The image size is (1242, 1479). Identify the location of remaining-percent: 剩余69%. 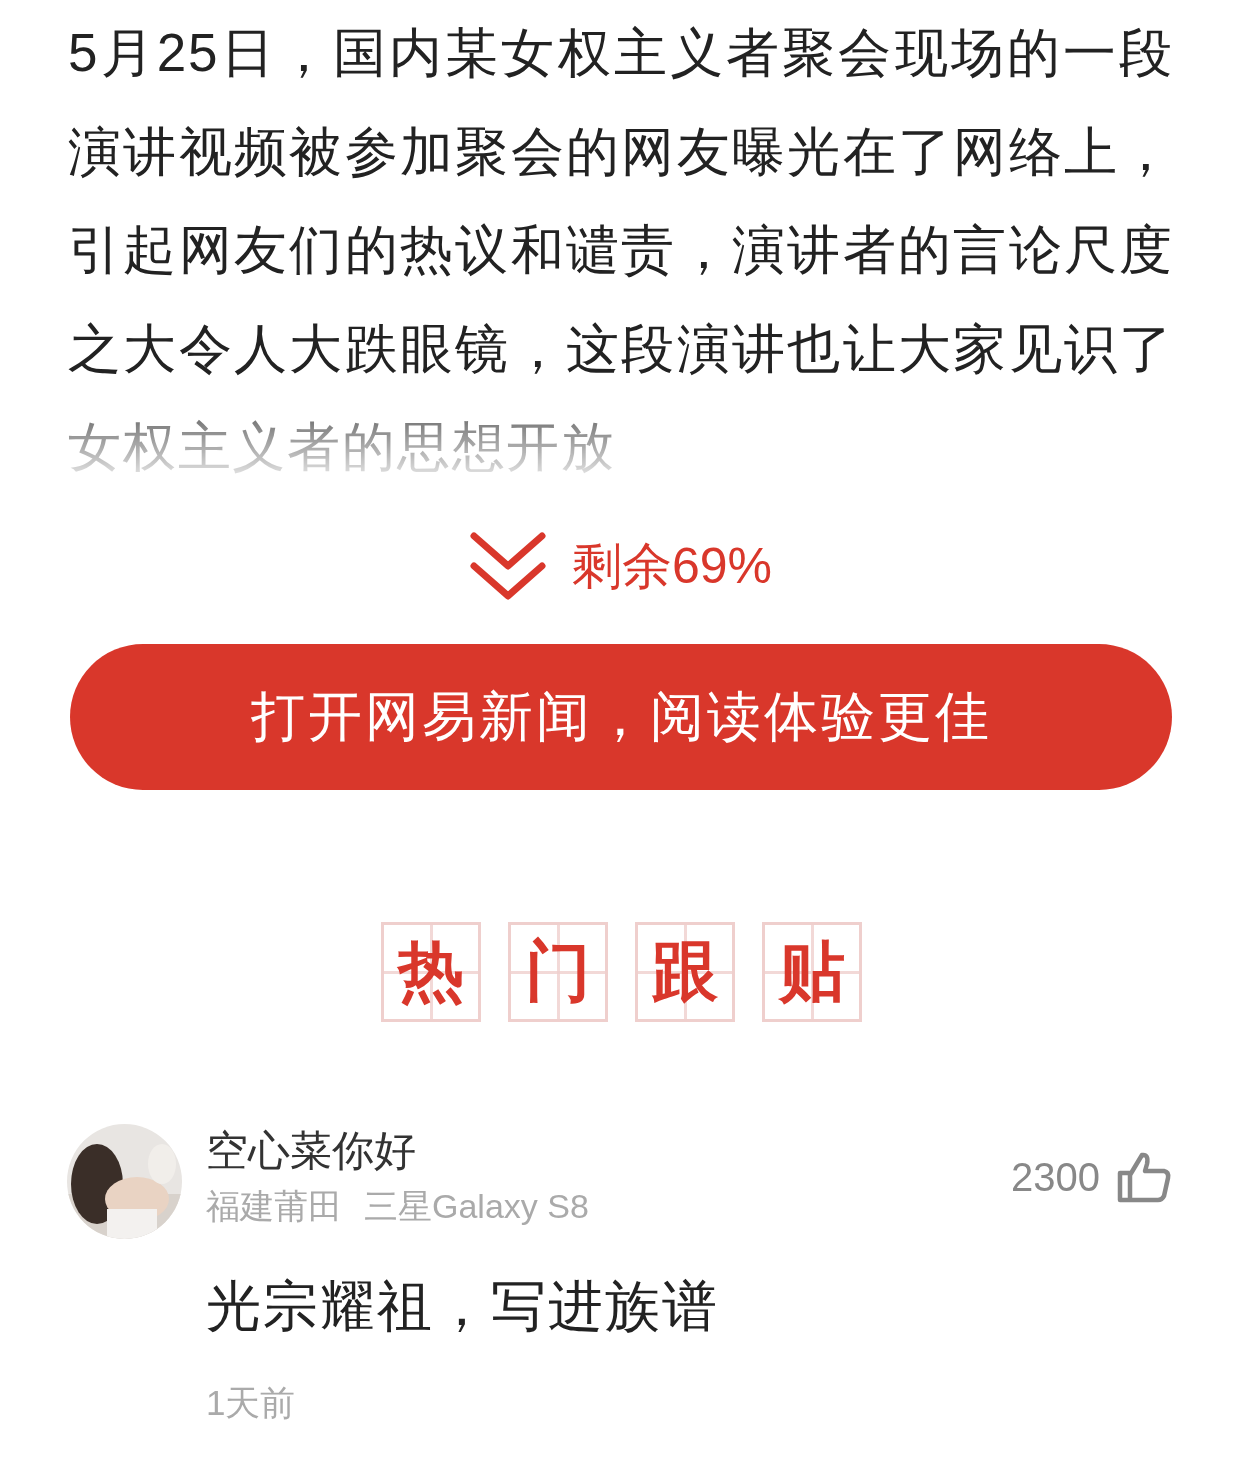
(672, 566).